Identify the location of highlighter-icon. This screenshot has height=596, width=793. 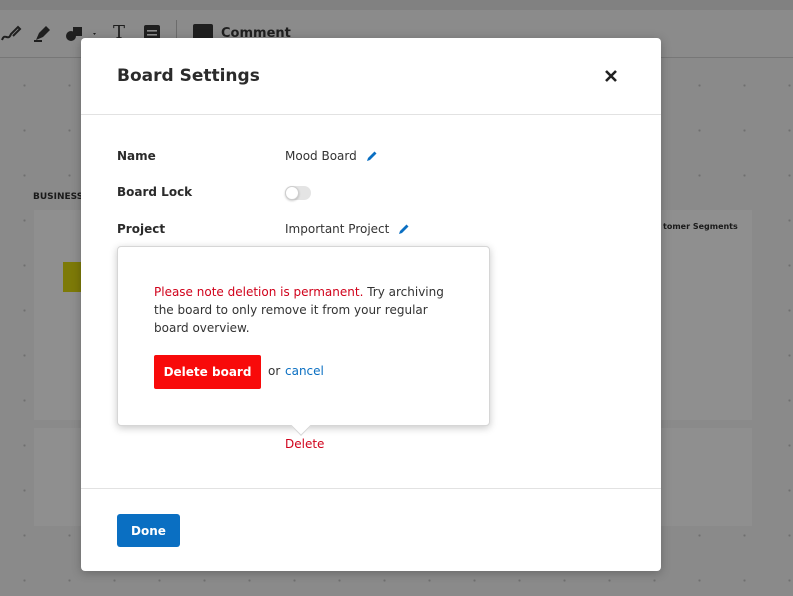
(42, 33).